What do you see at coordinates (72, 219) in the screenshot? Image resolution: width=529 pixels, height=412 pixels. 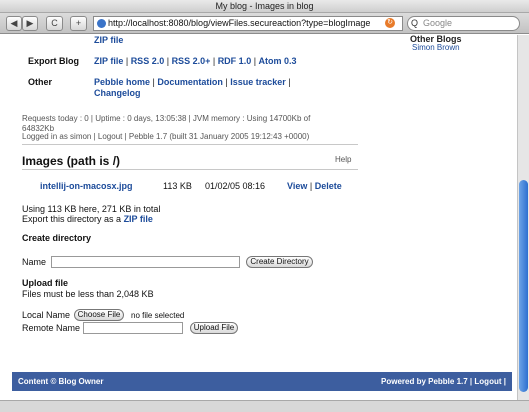 I see `export-directory-prefix: Export this directory as a` at bounding box center [72, 219].